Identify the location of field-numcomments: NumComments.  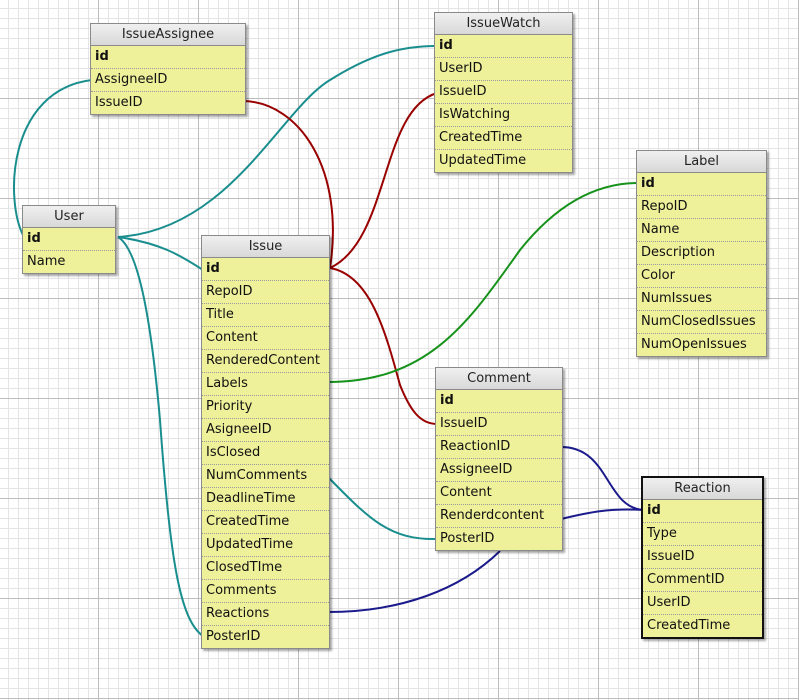
(265, 476).